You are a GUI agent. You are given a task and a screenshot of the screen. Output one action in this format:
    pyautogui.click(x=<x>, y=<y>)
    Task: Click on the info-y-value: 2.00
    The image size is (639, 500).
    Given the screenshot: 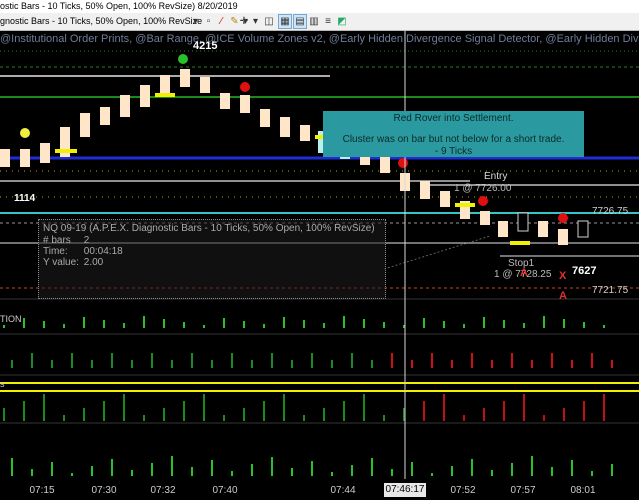 What is the action you would take?
    pyautogui.click(x=93, y=262)
    